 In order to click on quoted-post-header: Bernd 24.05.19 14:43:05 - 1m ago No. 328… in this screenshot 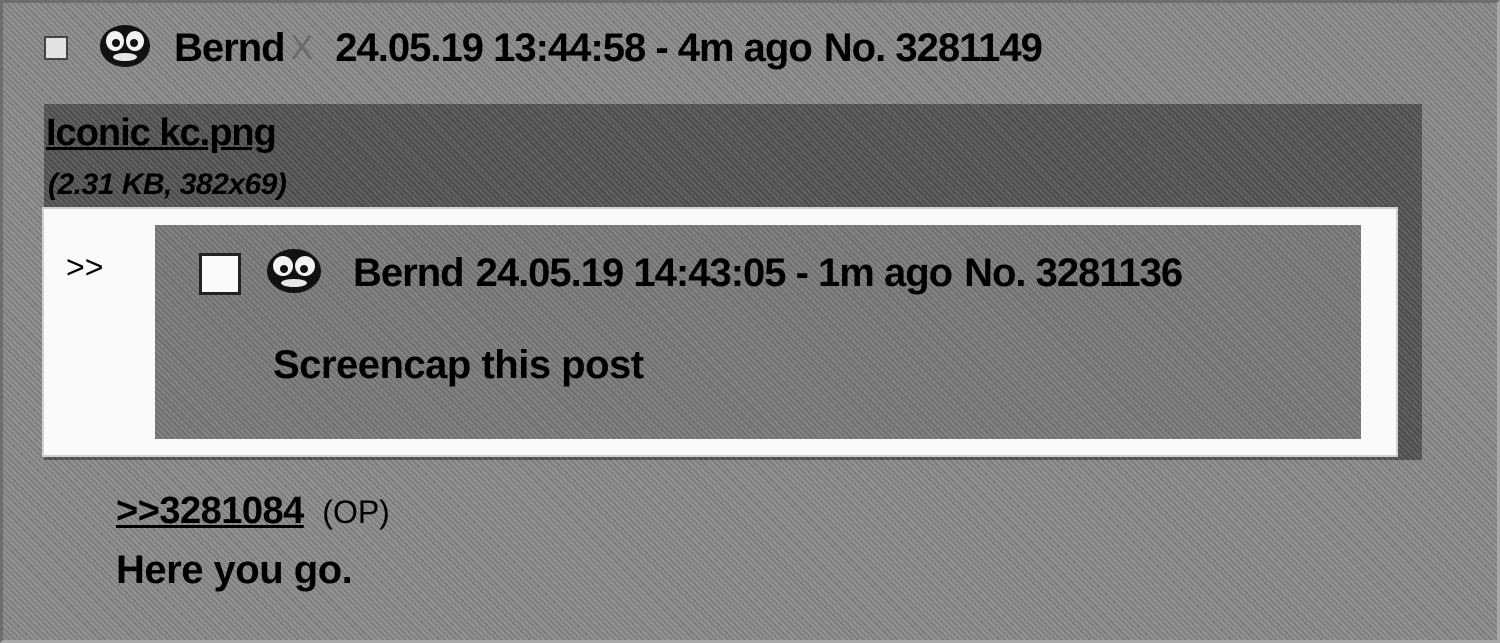, I will do `click(691, 273)`.